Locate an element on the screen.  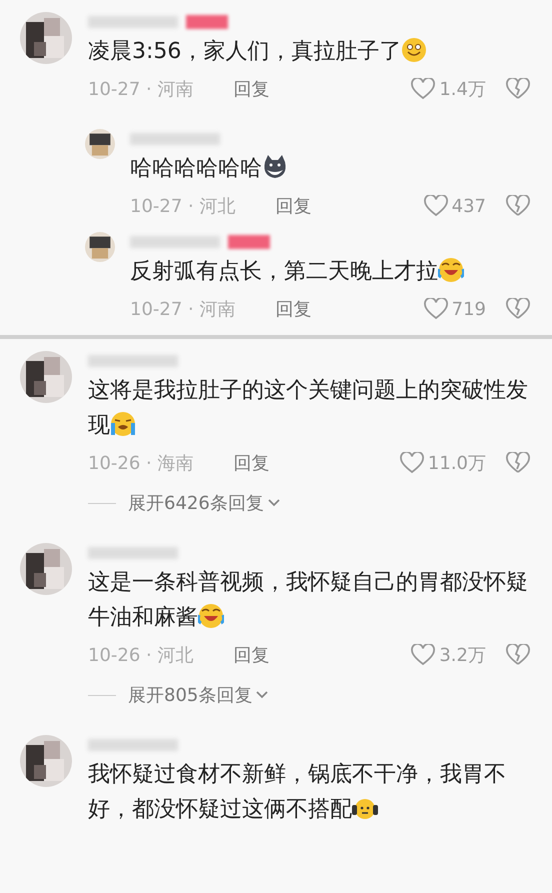
comment-text: 哈哈哈哈哈哈 is located at coordinates (330, 168).